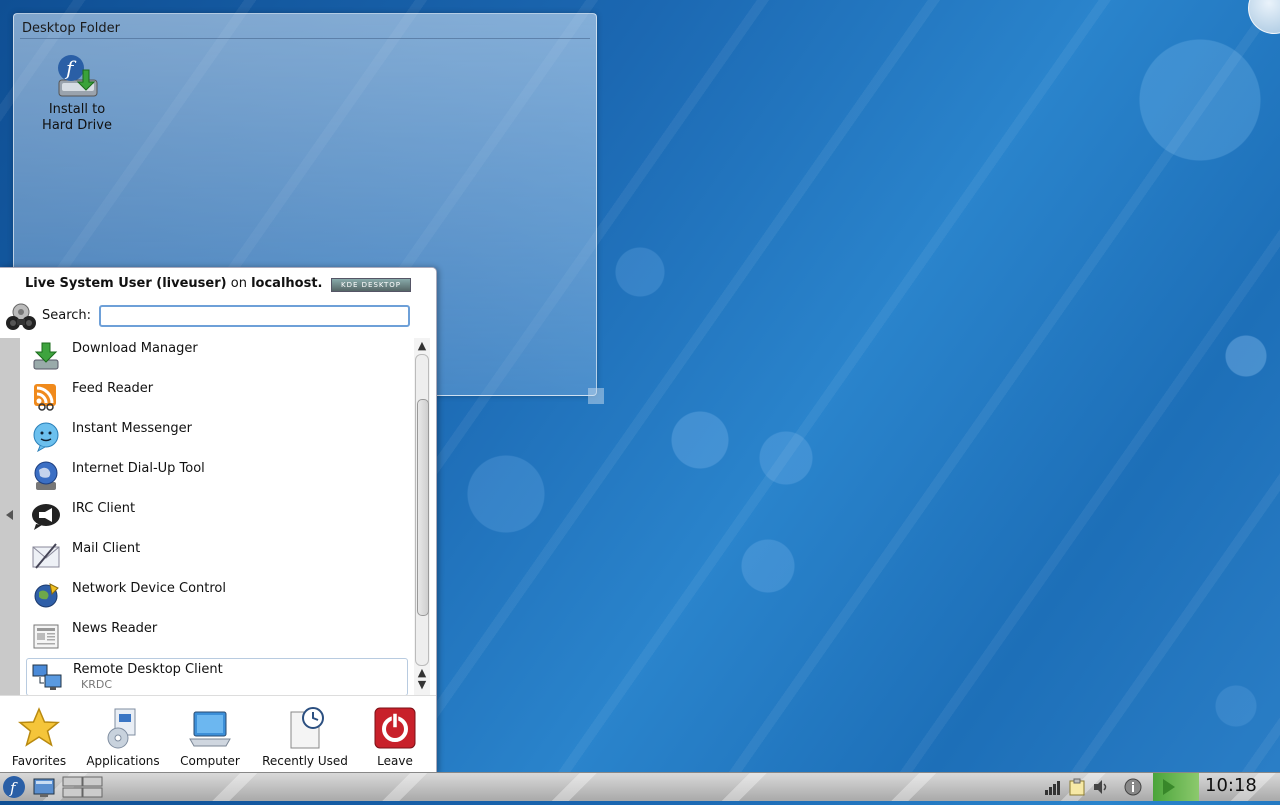 The width and height of the screenshot is (1280, 805). What do you see at coordinates (1176, 787) in the screenshot?
I see `activity-indicator` at bounding box center [1176, 787].